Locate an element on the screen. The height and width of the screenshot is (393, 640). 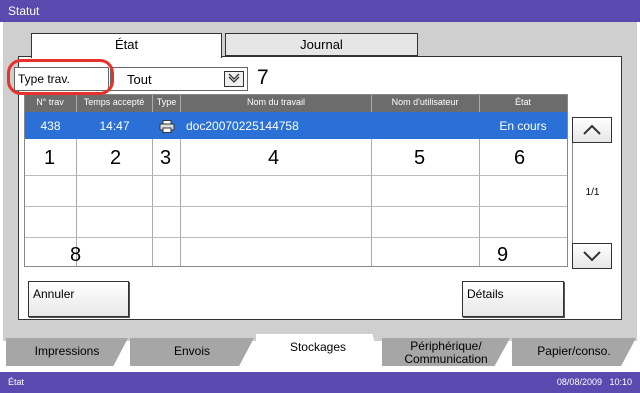
status-bar: État 08/08/2009 10:10 is located at coordinates (320, 382).